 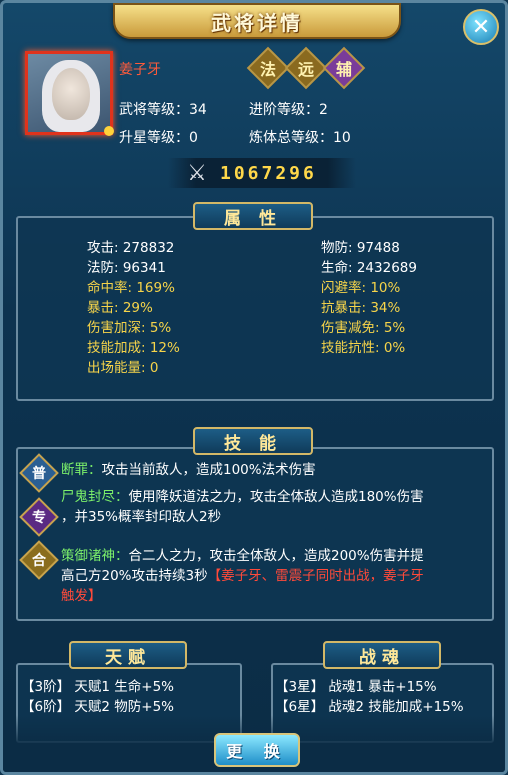 I want to click on soul-item-1: 【3星】 战魂1 暴击+15%, so click(x=356, y=687).